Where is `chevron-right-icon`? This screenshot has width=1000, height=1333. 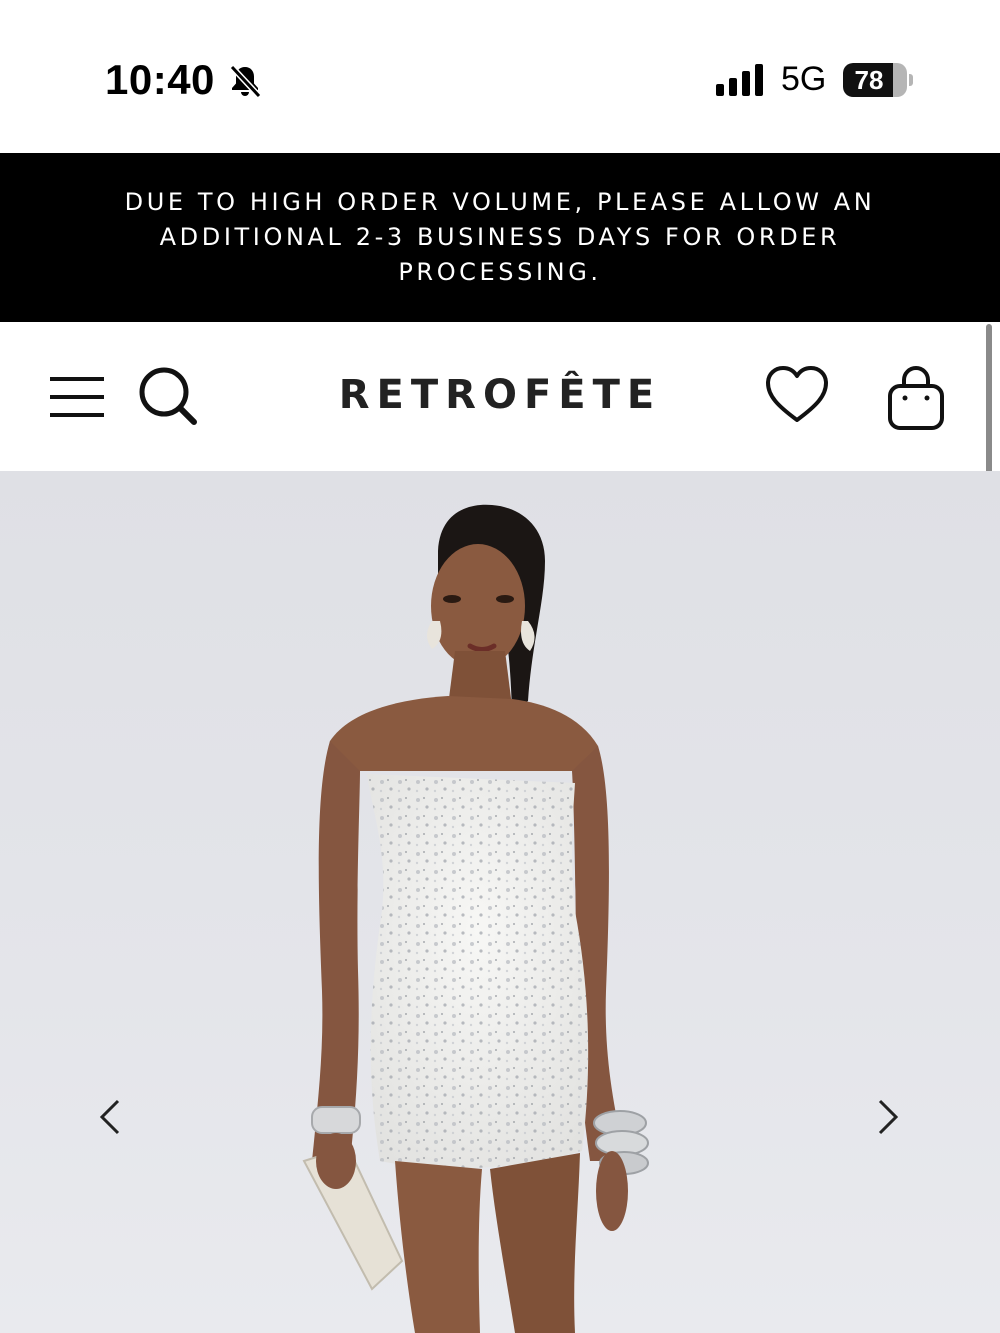 chevron-right-icon is located at coordinates (888, 1117).